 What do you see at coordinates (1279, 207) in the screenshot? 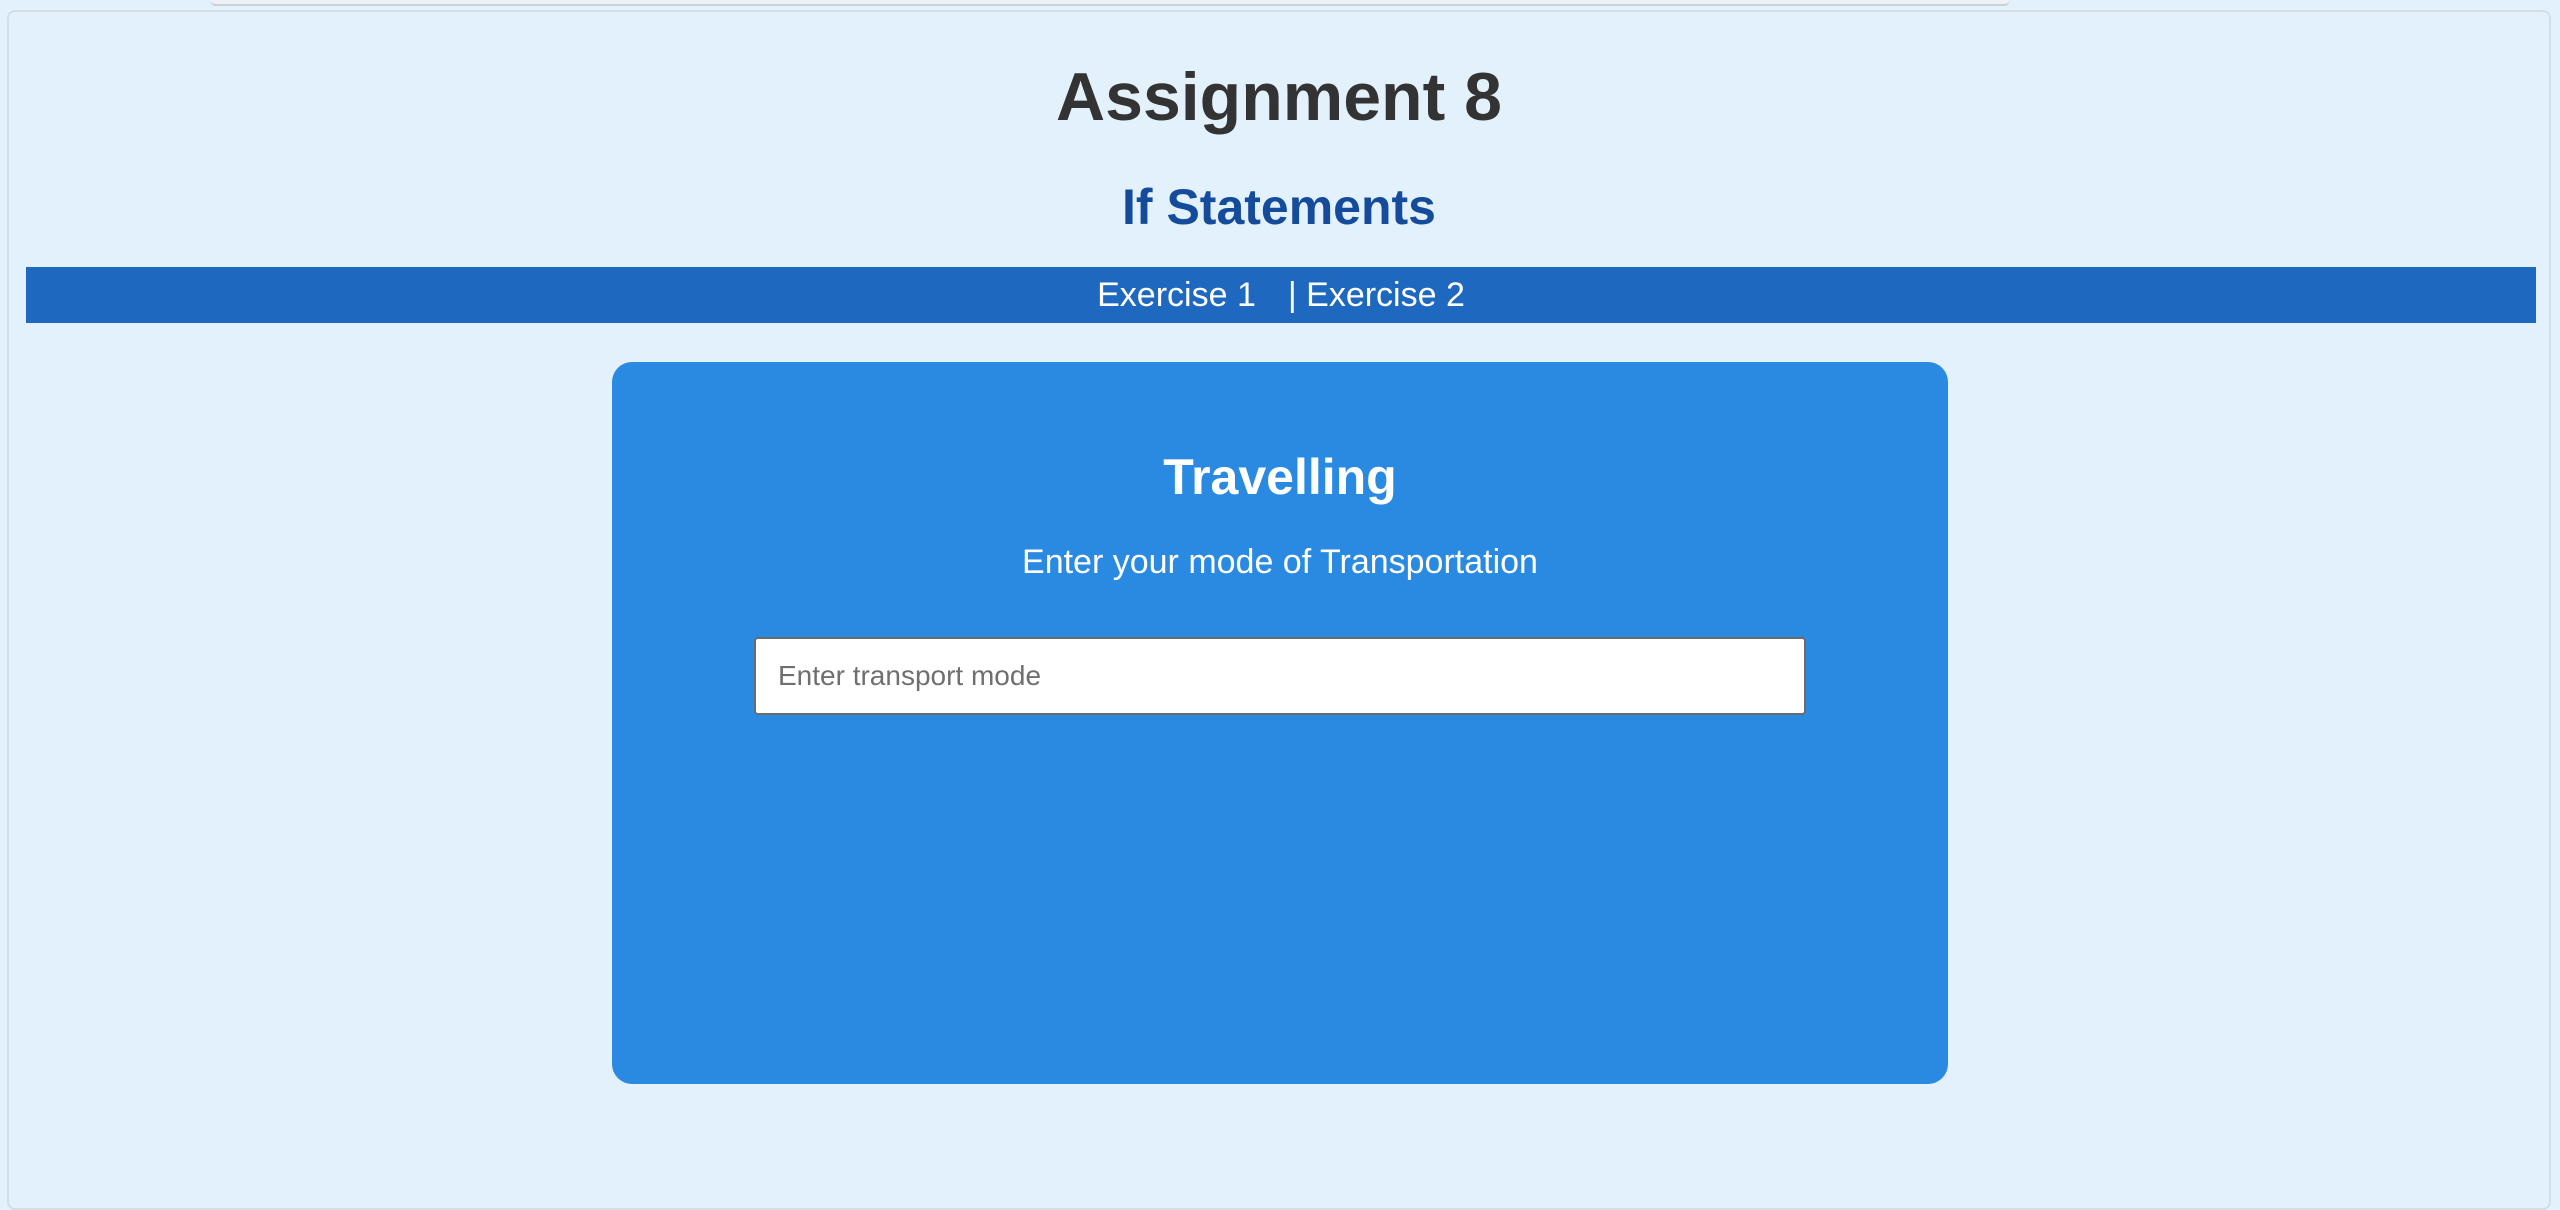
I see `page-subtitle: If Statements` at bounding box center [1279, 207].